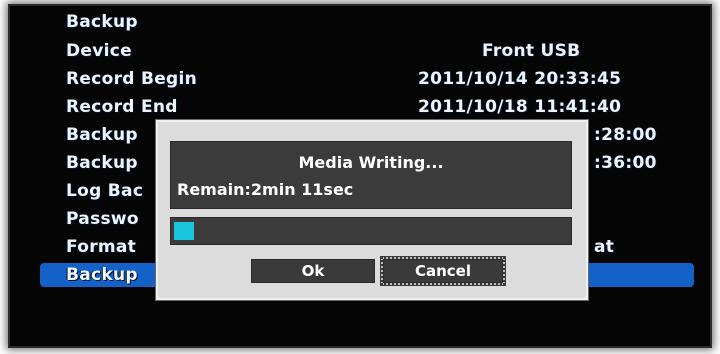 The image size is (720, 354). I want to click on remaining-time: Remain:2min 11sec, so click(265, 189).